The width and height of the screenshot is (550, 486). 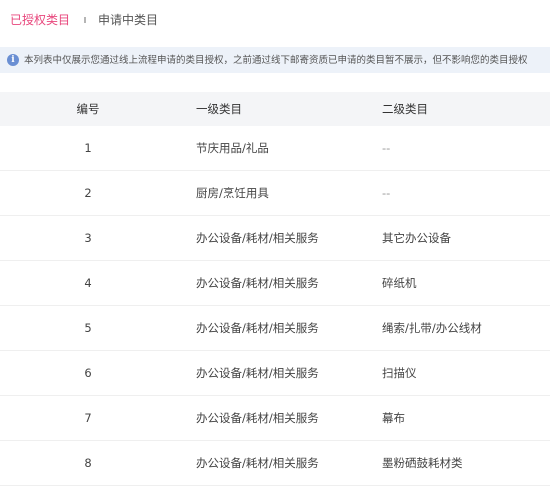 I want to click on row-level2-category: 扫描仪, so click(x=399, y=373).